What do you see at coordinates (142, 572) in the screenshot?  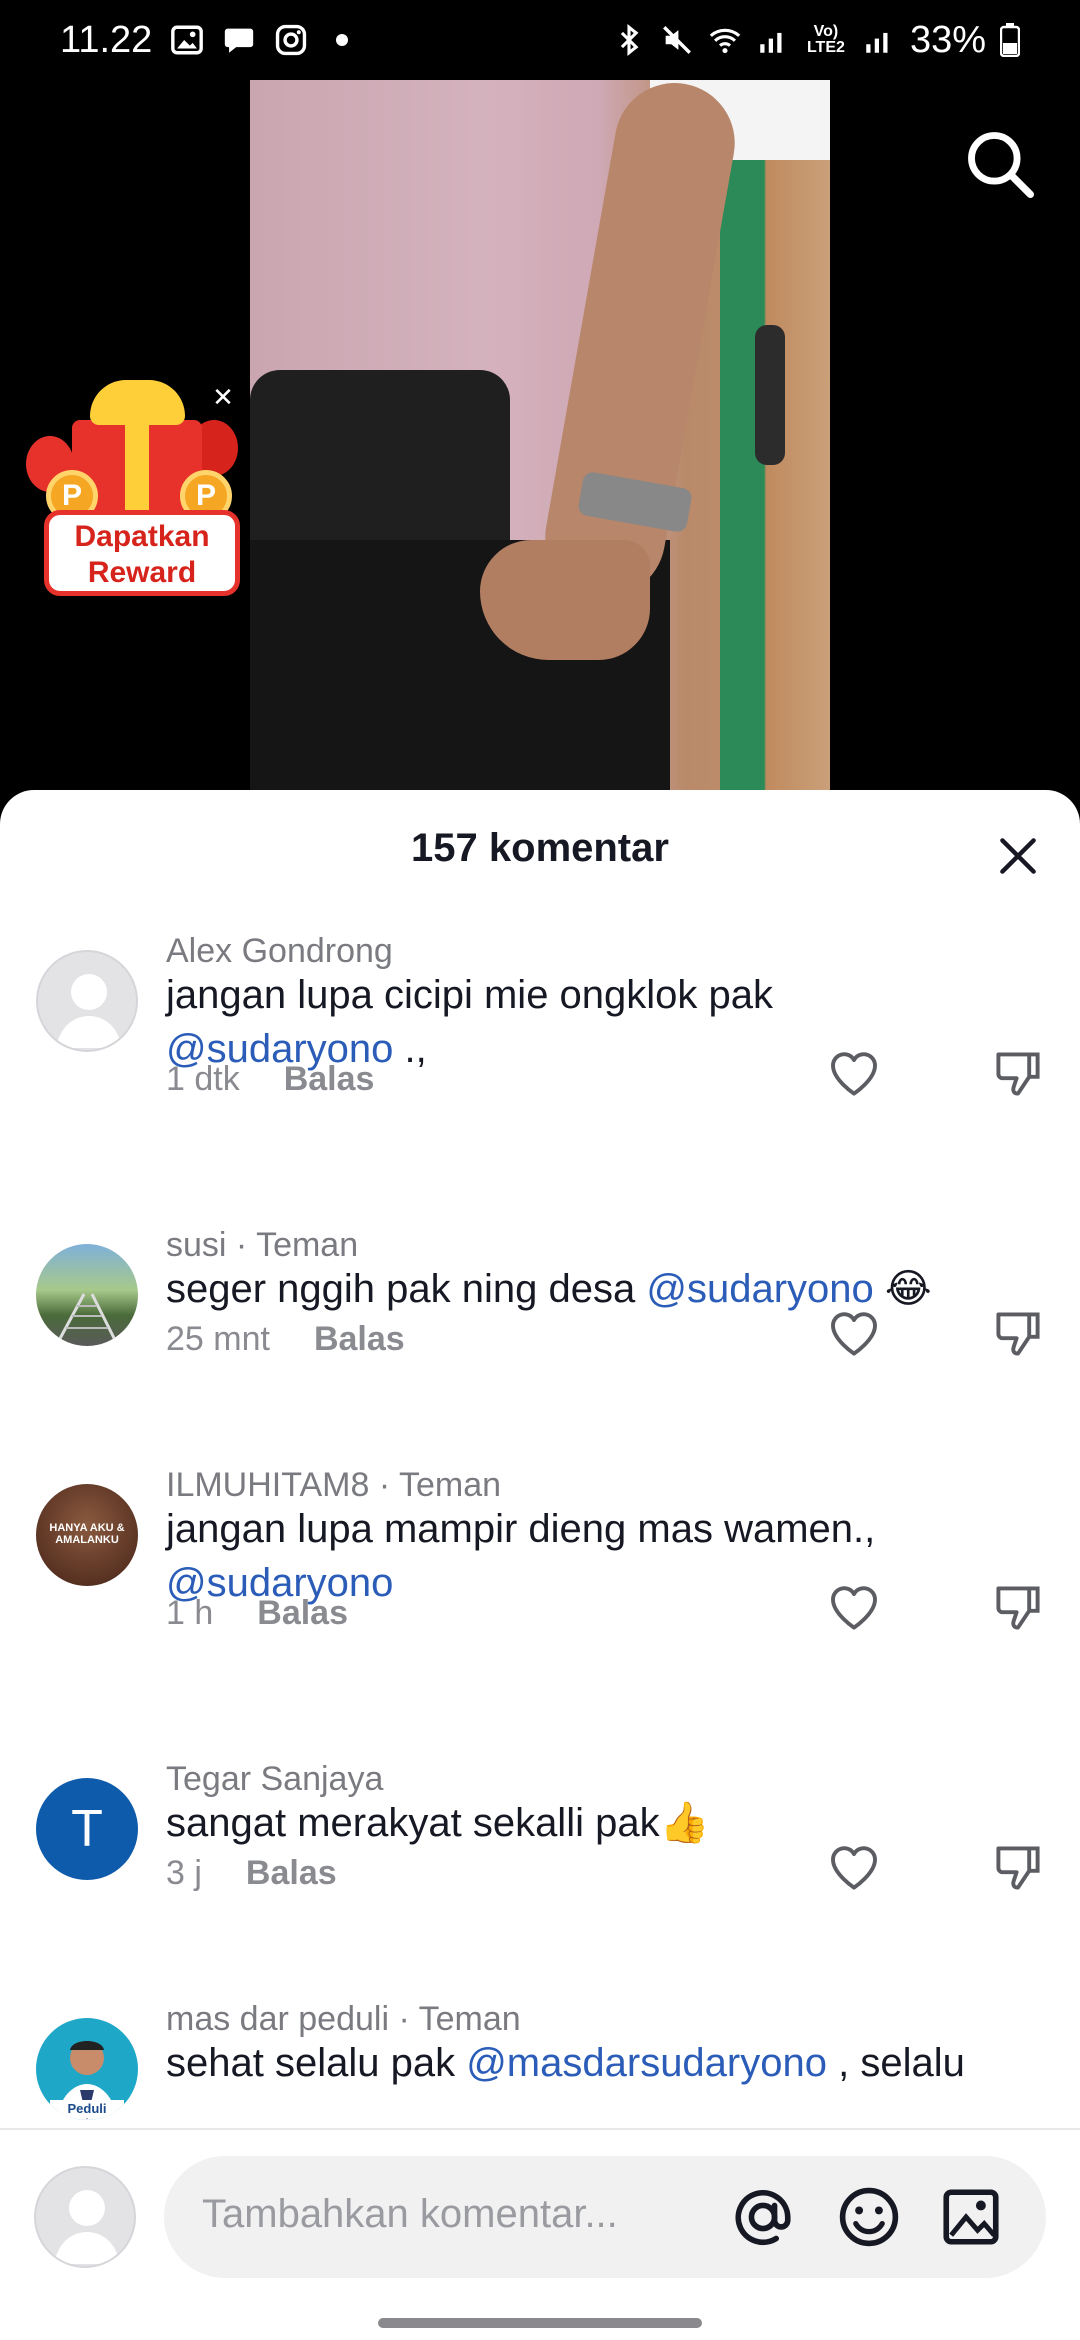 I see `reward-label-line2: Reward` at bounding box center [142, 572].